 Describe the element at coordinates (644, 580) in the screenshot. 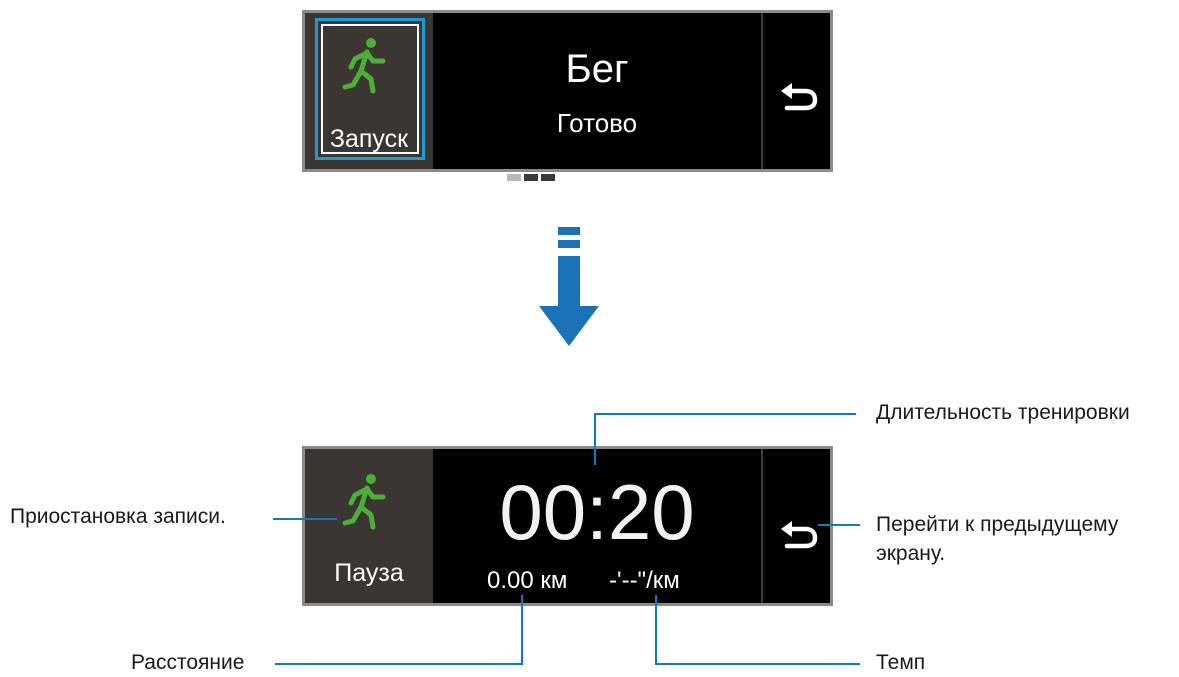

I see `pace-value: -'--"/км` at that location.